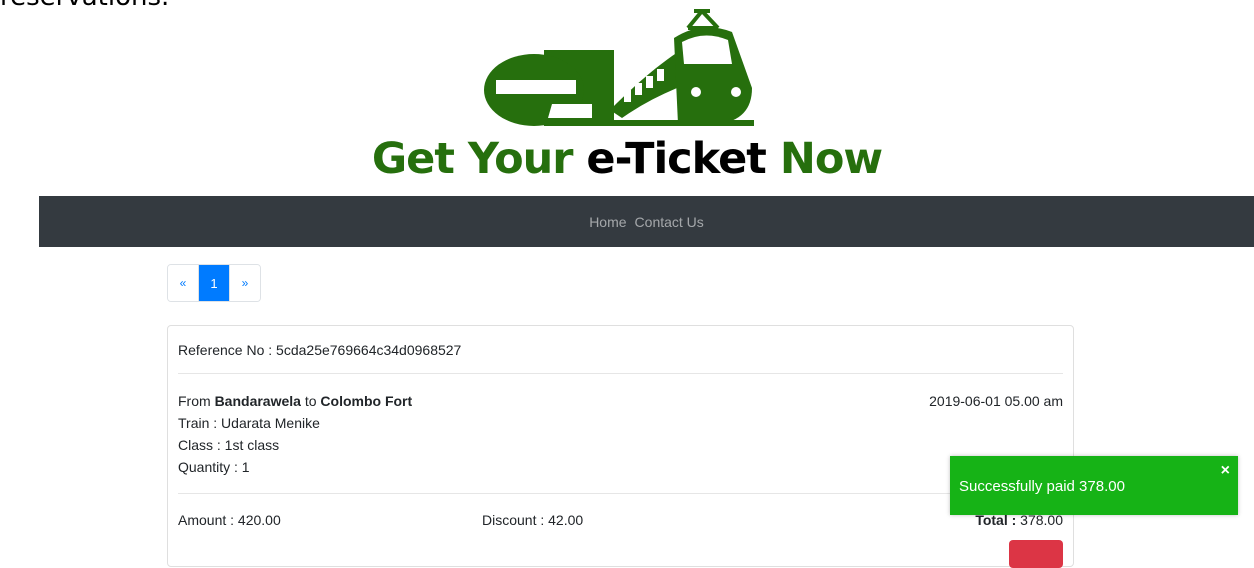 The height and width of the screenshot is (568, 1254). I want to click on toast-message: Successfully paid 378.00, so click(1042, 486).